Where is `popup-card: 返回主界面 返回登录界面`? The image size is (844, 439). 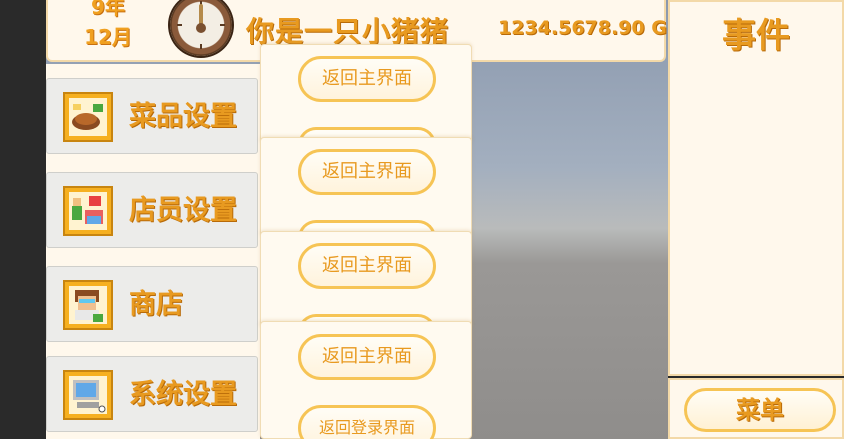 popup-card: 返回主界面 返回登录界面 is located at coordinates (366, 380).